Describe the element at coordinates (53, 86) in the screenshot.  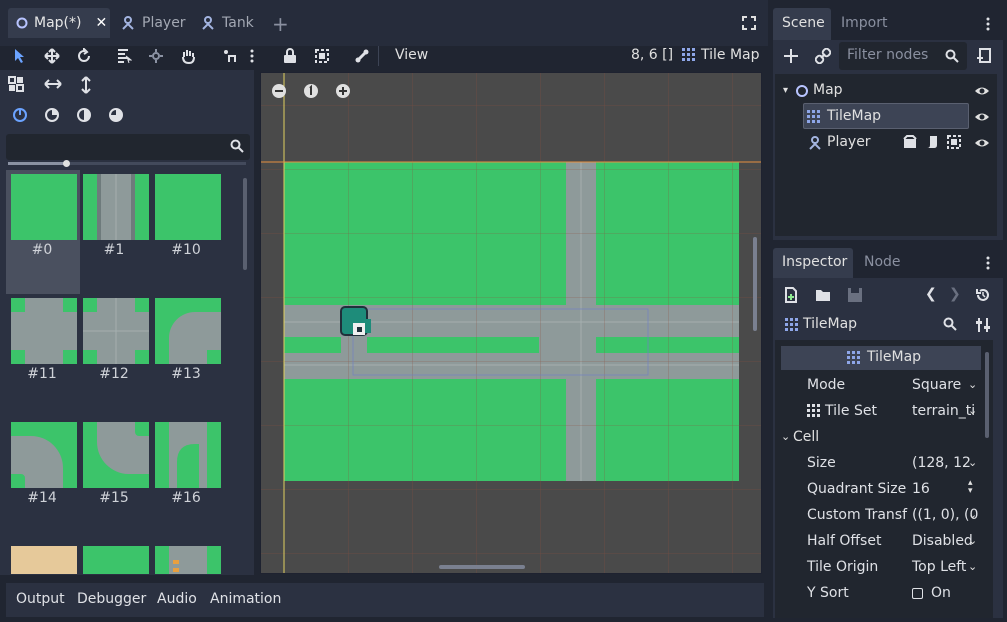
I see `flip-horizontal-icon` at that location.